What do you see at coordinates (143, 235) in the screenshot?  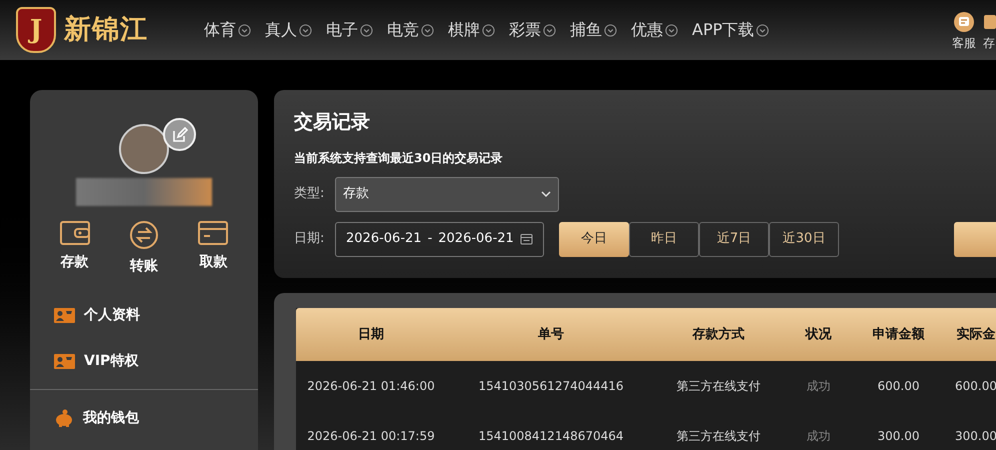 I see `transfer-icon` at bounding box center [143, 235].